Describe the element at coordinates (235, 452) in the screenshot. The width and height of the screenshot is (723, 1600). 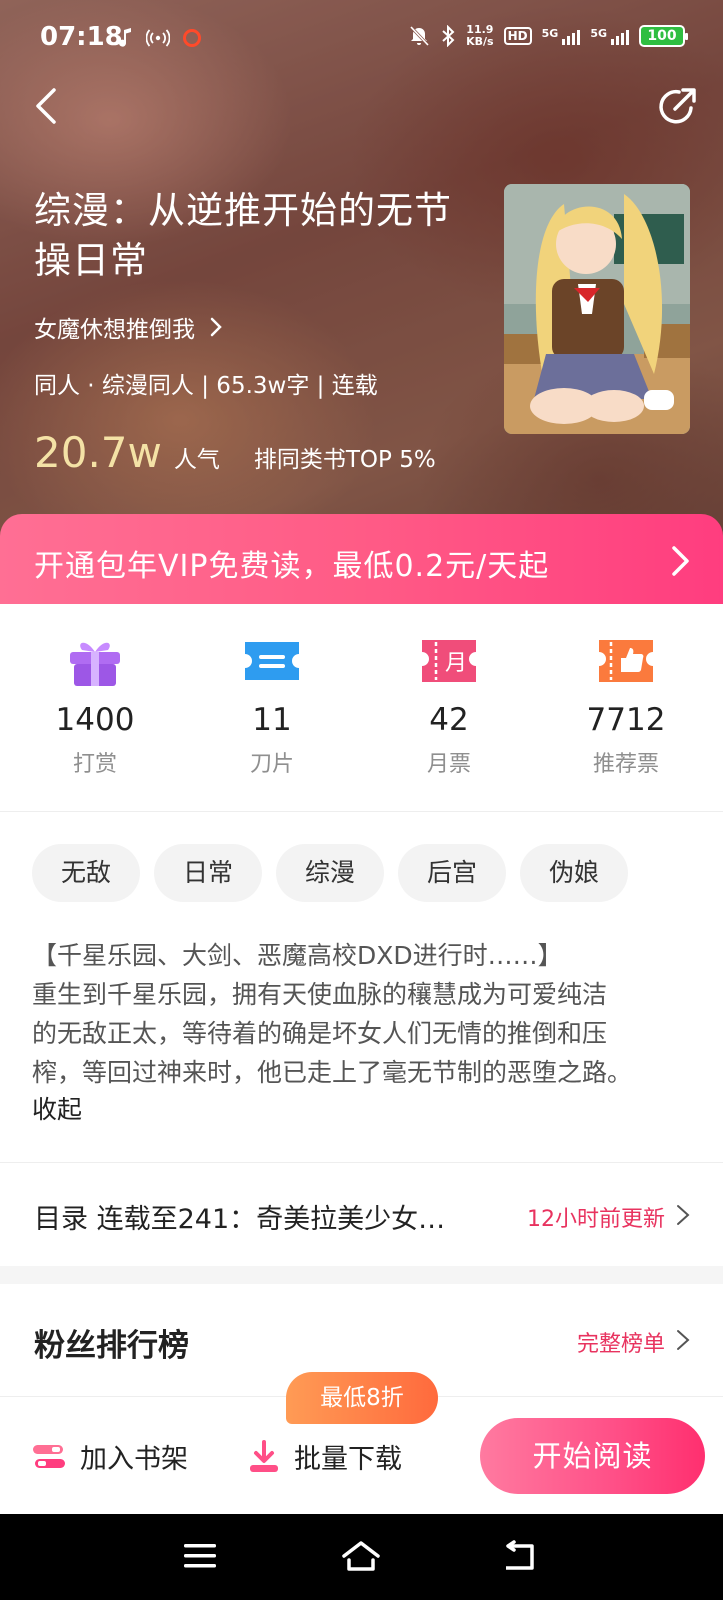
I see `popularity-row: 20.7w 人气 排同类书TOP 5%` at that location.